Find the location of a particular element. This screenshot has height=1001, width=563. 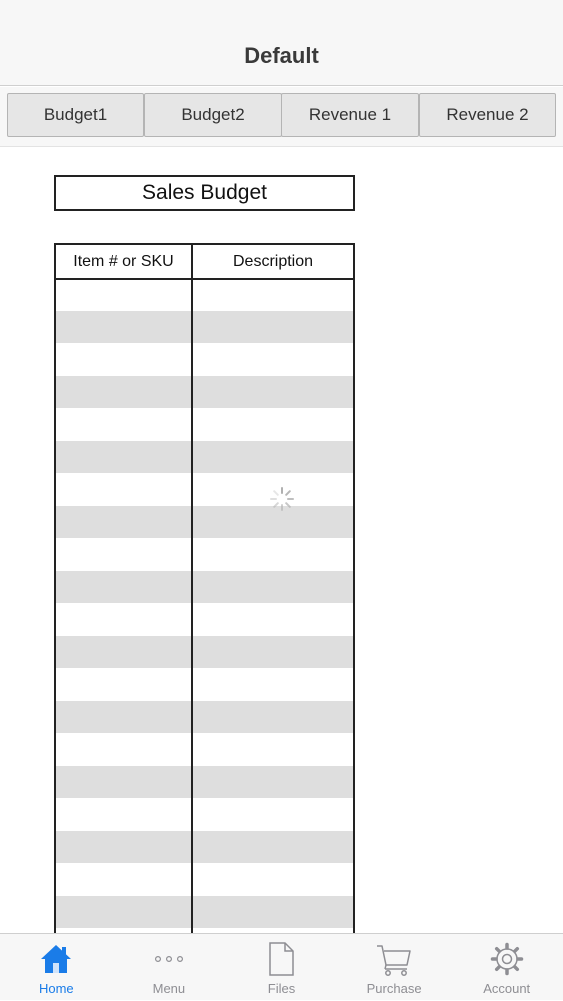

navigation-bar: Default is located at coordinates (281, 43).